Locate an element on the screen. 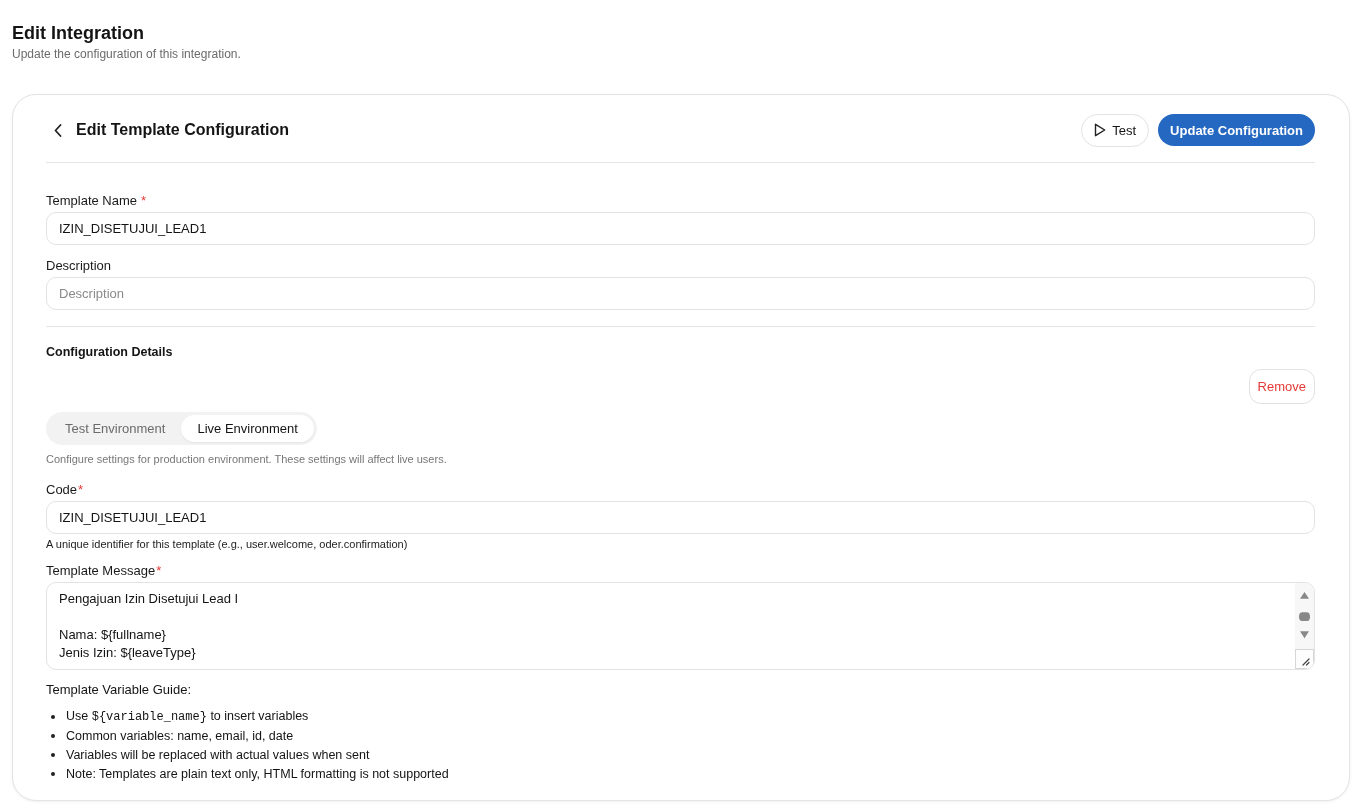 Image resolution: width=1356 pixels, height=812 pixels. scrollbar is located at coordinates (1304, 616).